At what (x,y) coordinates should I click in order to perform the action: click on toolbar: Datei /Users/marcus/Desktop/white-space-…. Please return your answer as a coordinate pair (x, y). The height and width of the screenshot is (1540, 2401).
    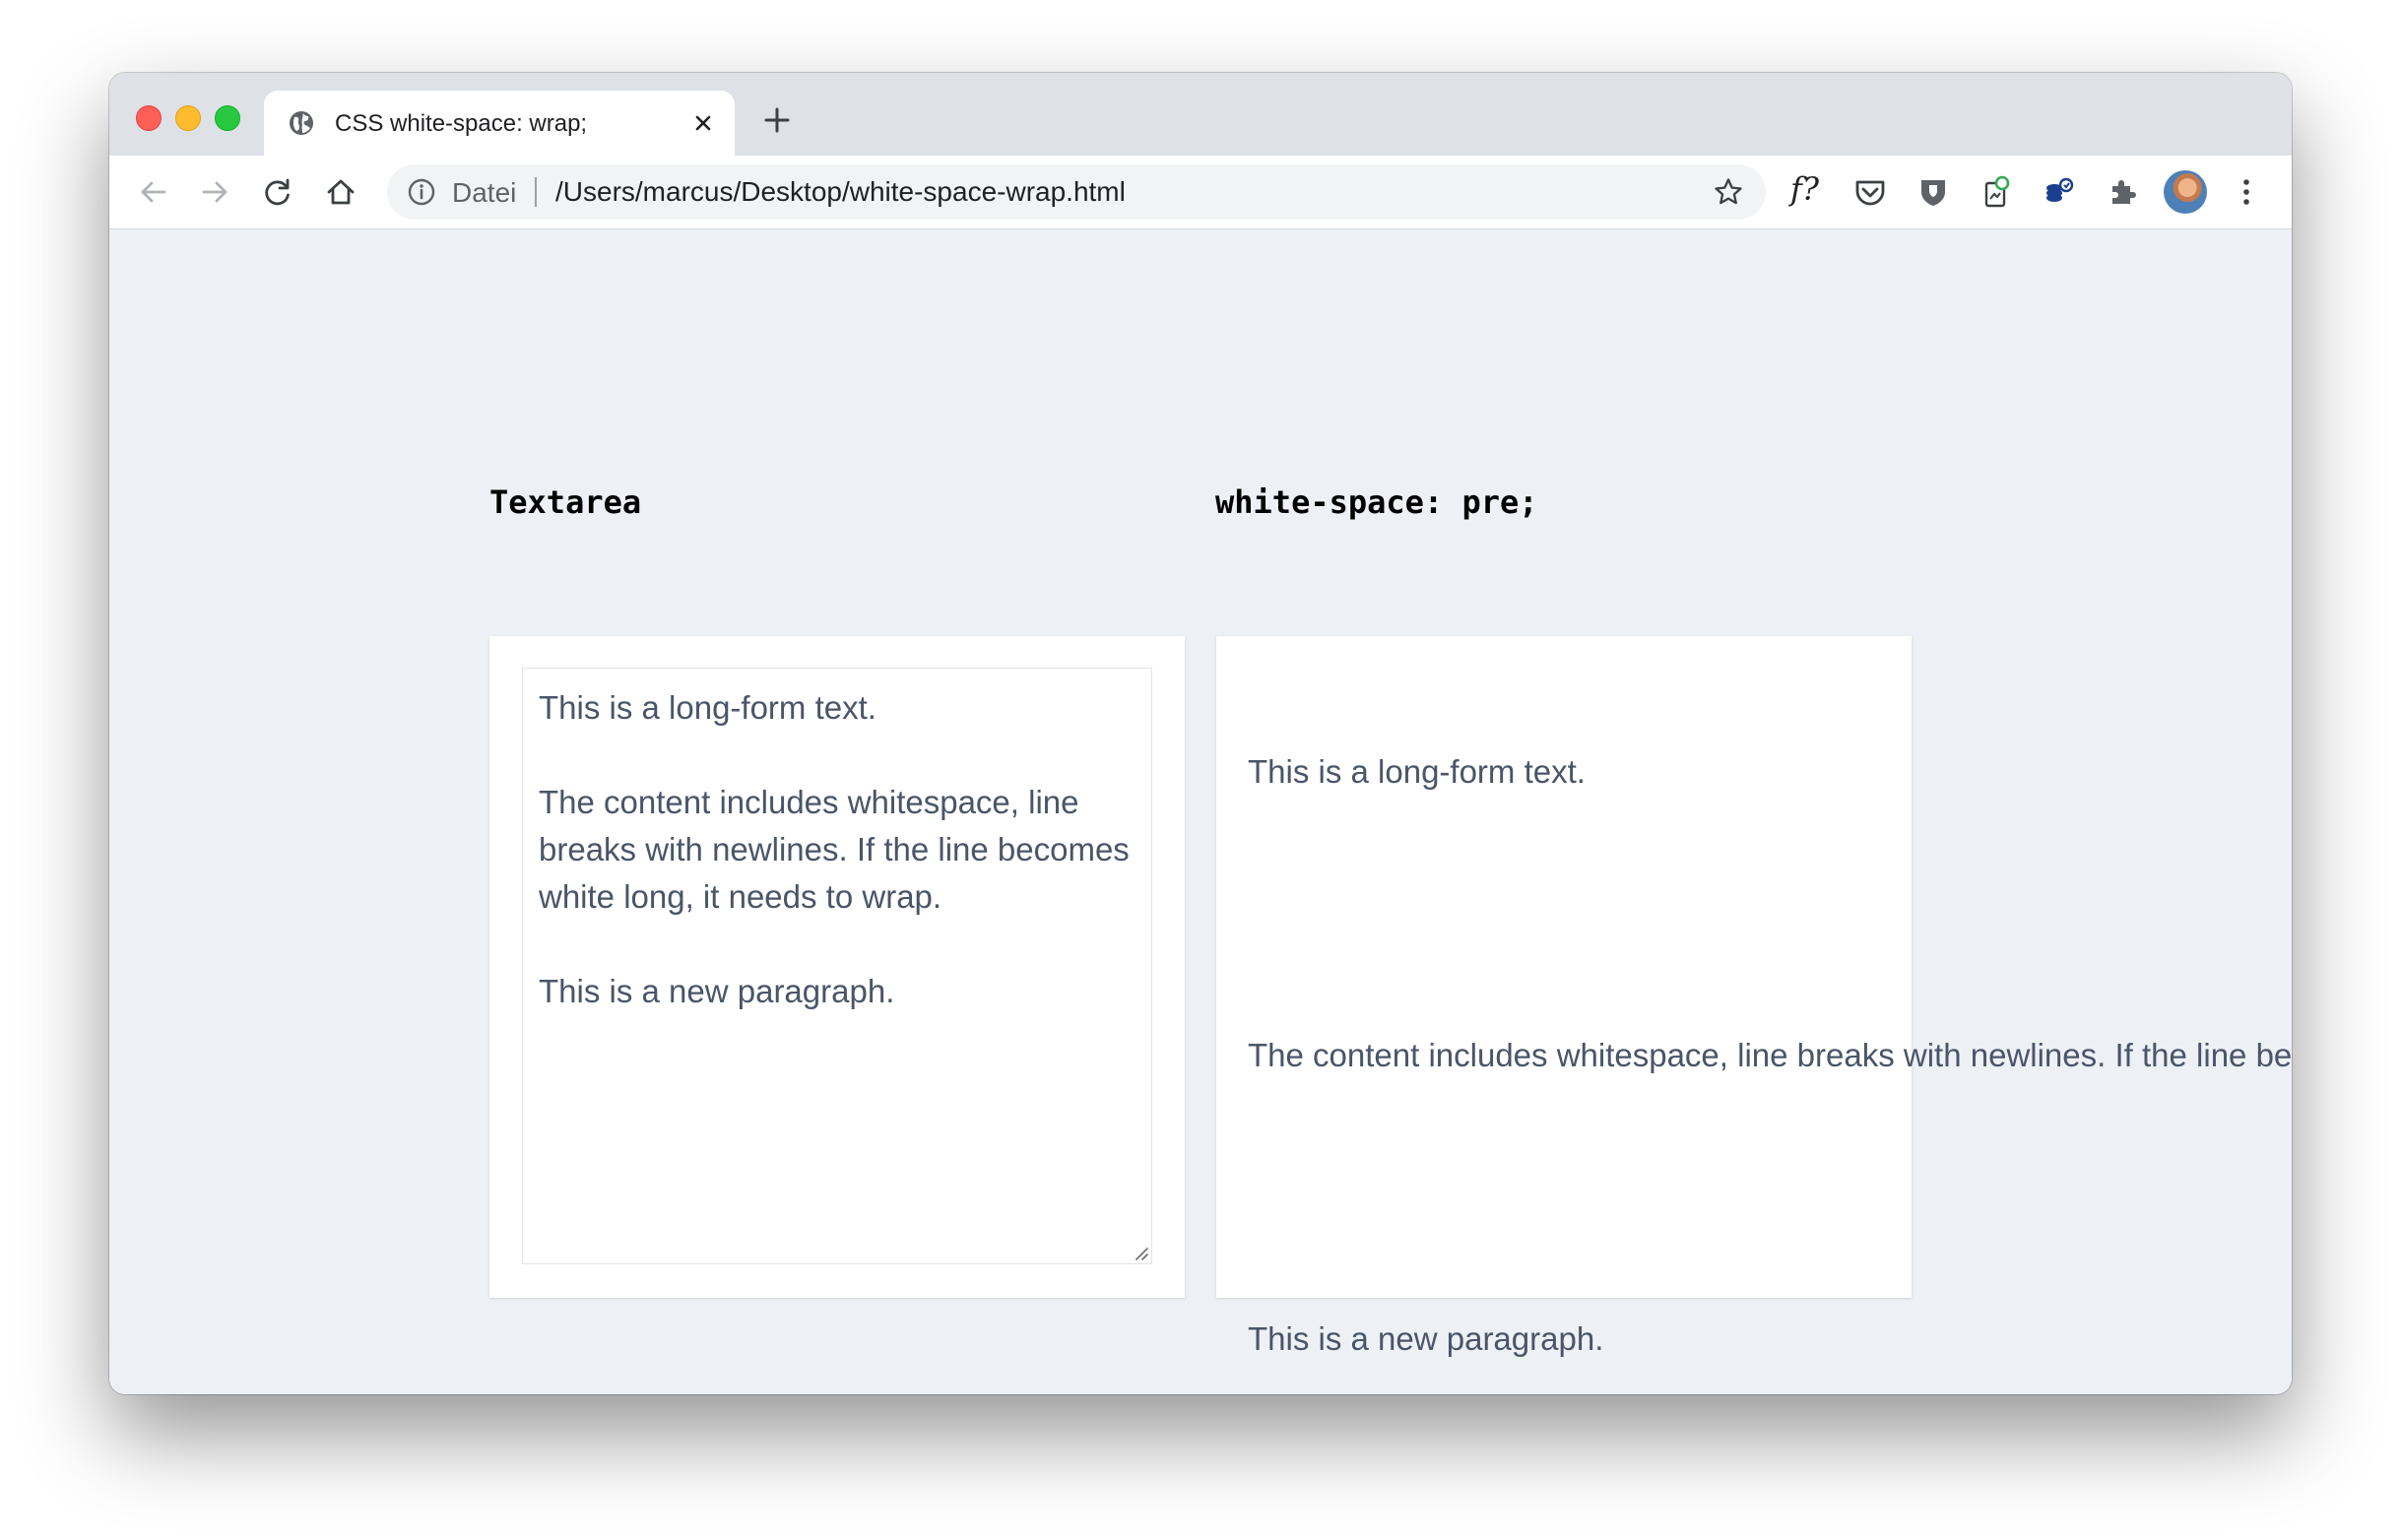
    Looking at the image, I should click on (1200, 192).